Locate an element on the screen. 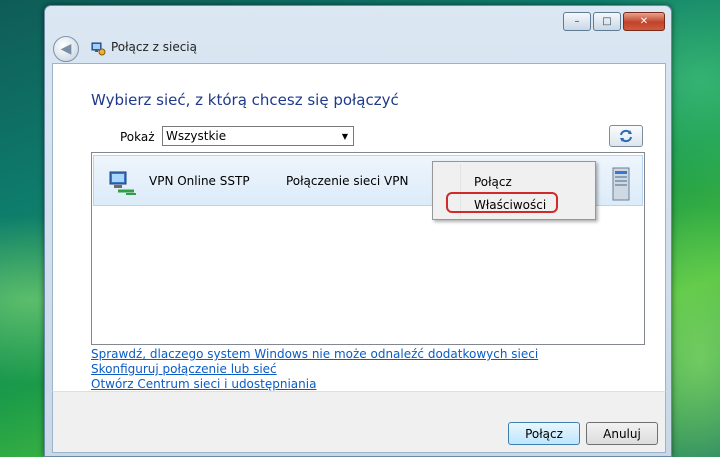 The width and height of the screenshot is (720, 457). context-menu: Połącz Właściwości is located at coordinates (514, 190).